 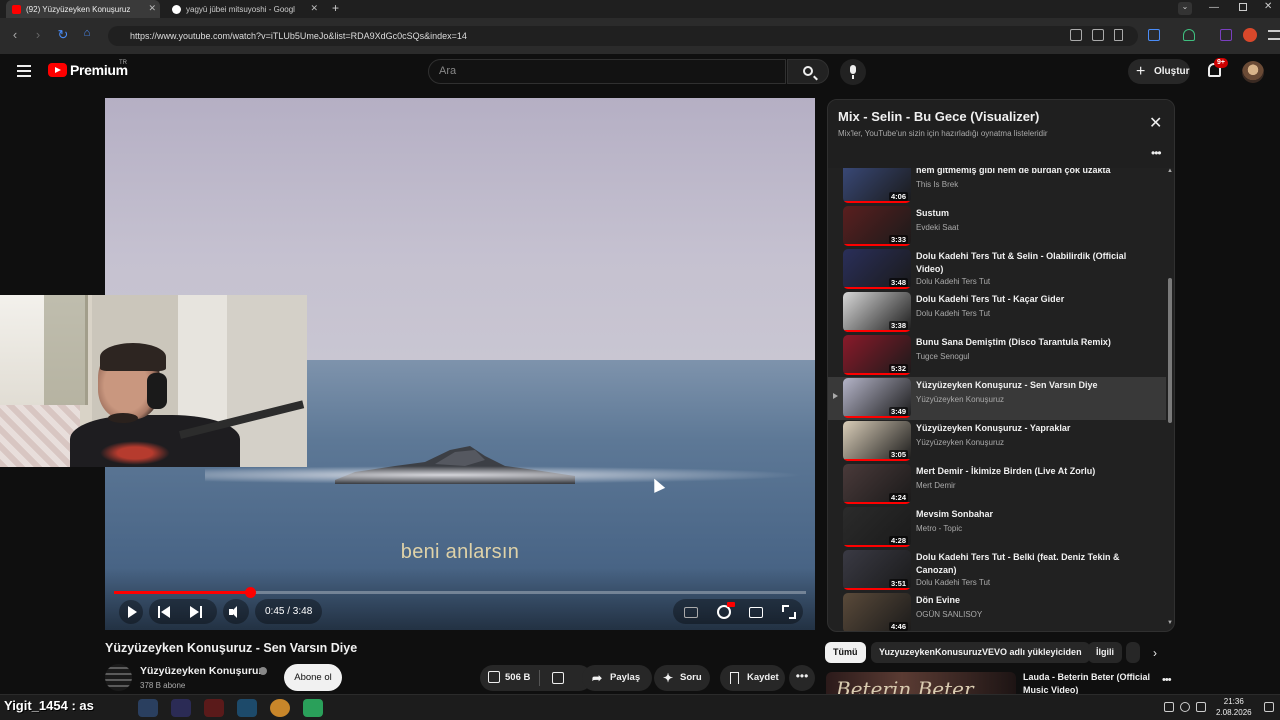 What do you see at coordinates (898, 583) in the screenshot?
I see `duration-badge: 3:51` at bounding box center [898, 583].